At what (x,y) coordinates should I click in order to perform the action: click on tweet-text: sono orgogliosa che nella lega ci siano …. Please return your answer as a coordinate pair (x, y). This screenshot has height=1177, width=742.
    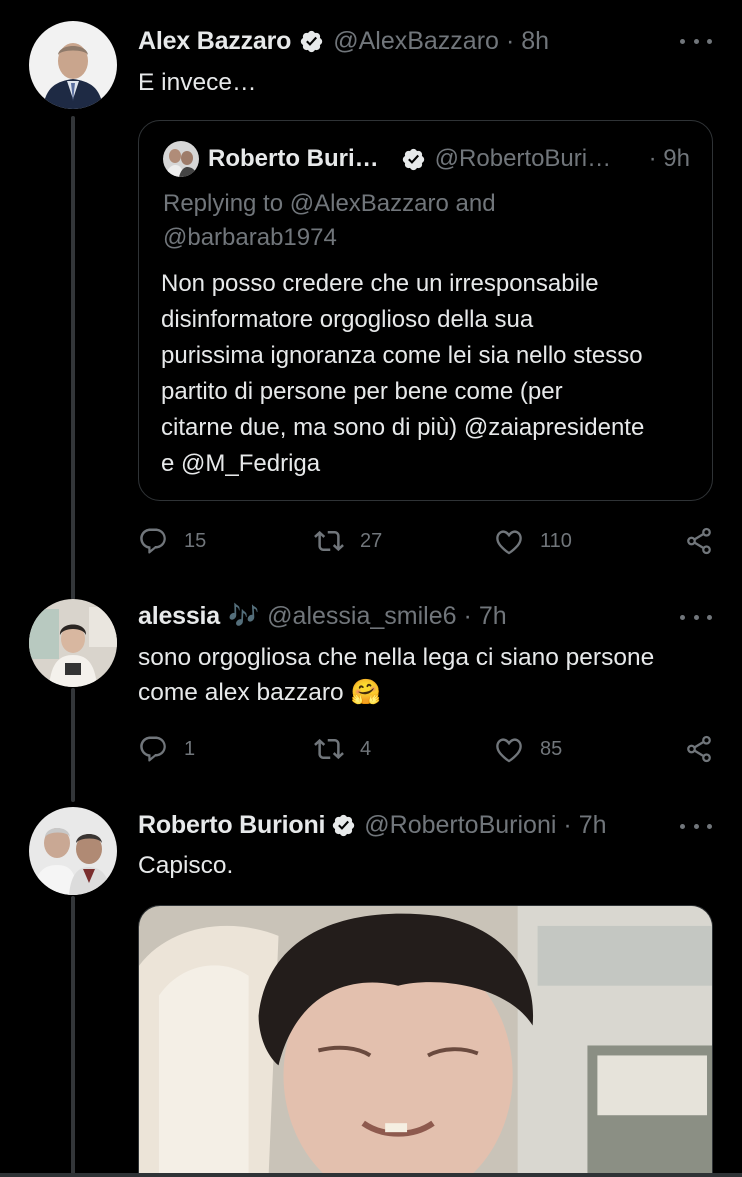
    Looking at the image, I should click on (418, 675).